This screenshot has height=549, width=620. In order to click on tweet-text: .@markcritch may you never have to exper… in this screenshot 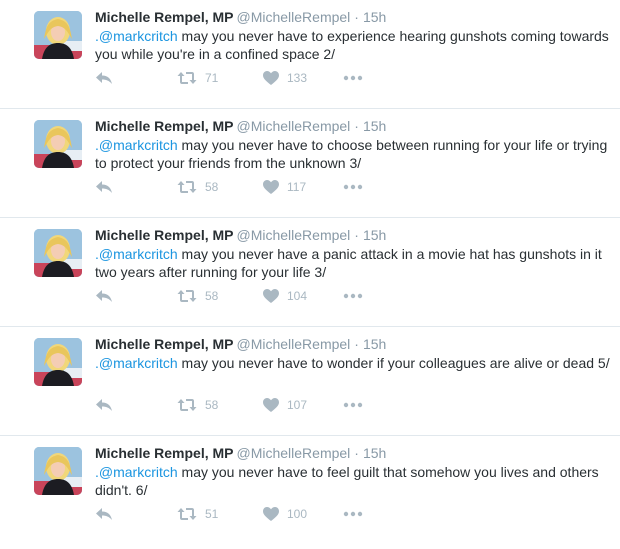, I will do `click(356, 45)`.